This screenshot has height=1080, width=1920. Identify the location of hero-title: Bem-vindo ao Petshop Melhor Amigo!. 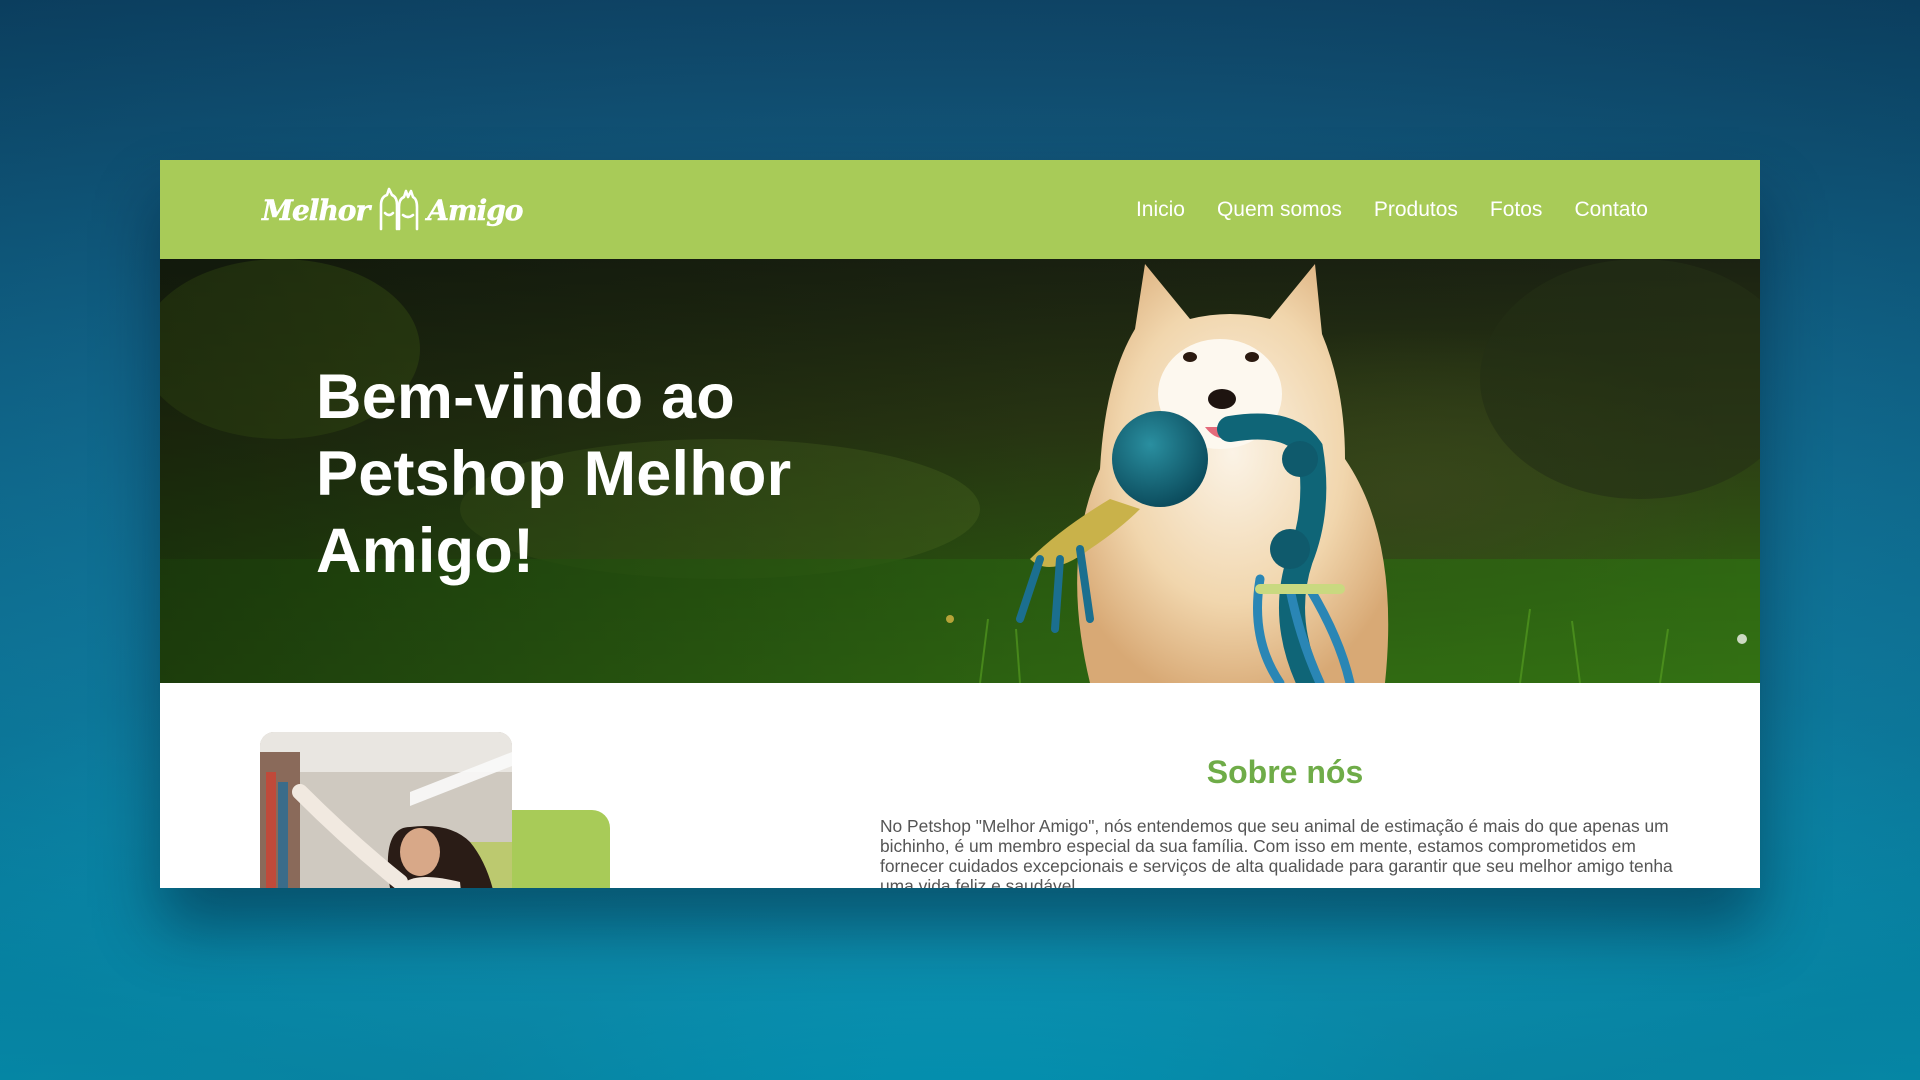
(554, 474).